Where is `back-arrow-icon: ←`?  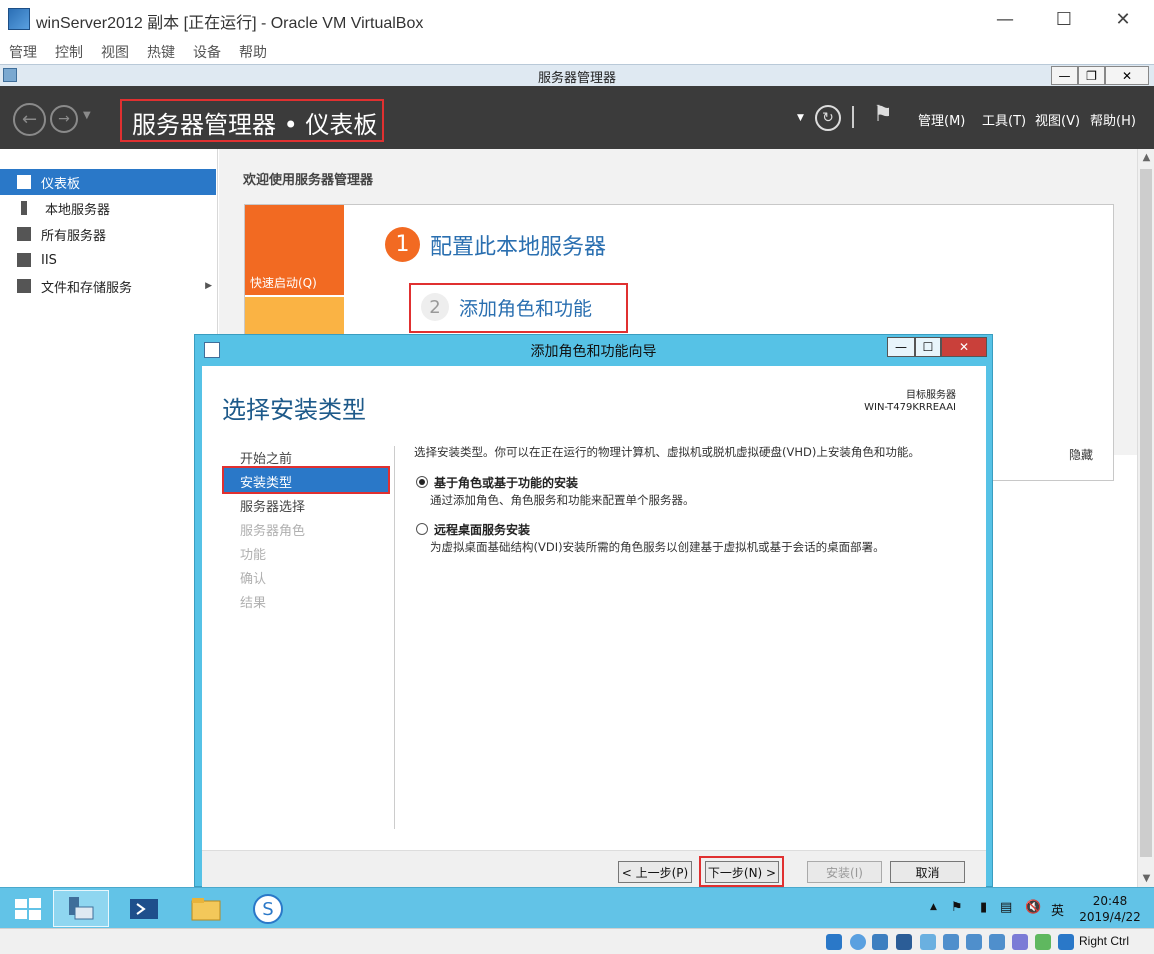
back-arrow-icon: ← is located at coordinates (29, 119).